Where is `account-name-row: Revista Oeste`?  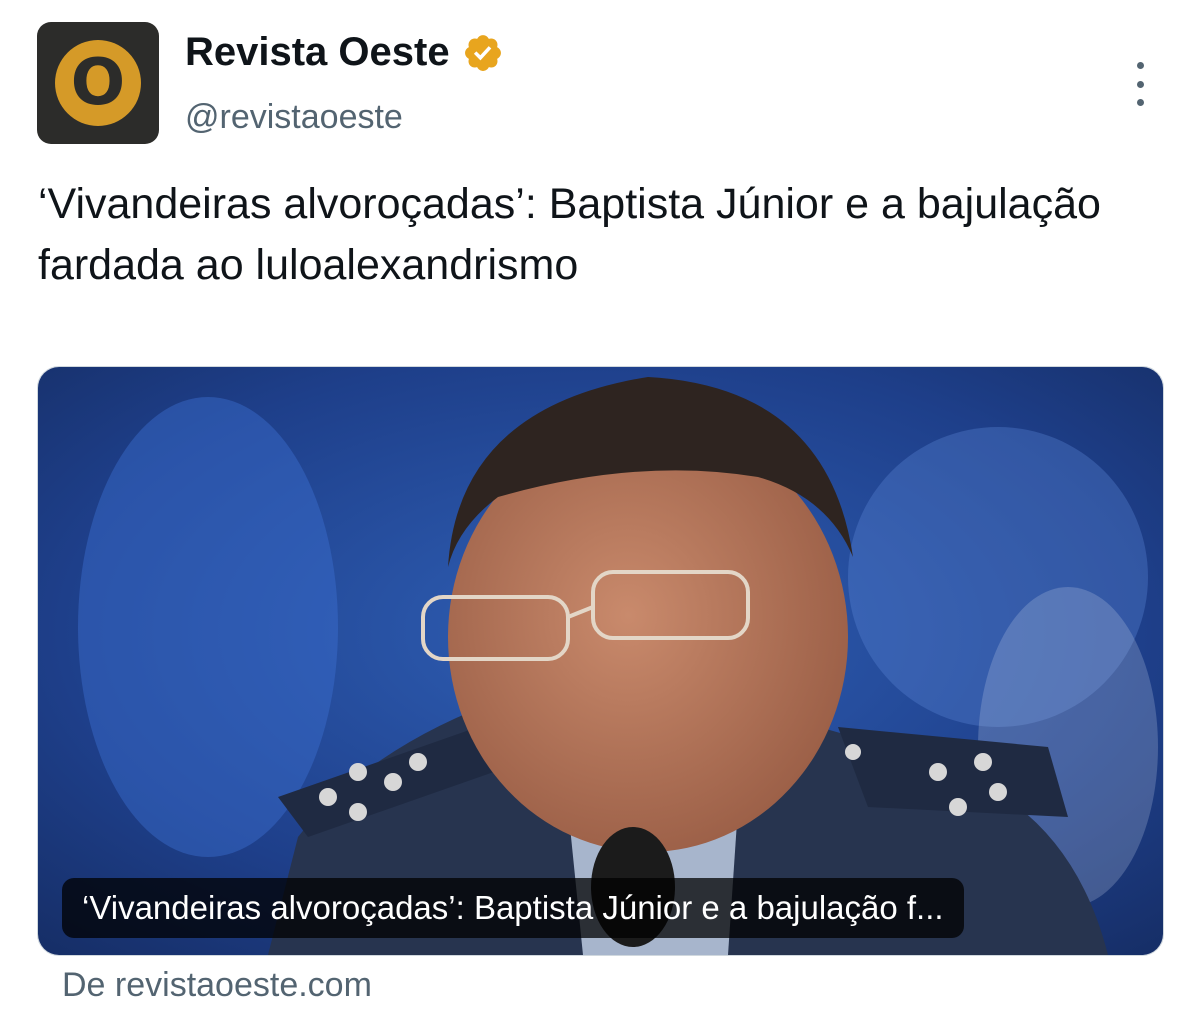 account-name-row: Revista Oeste is located at coordinates (344, 52).